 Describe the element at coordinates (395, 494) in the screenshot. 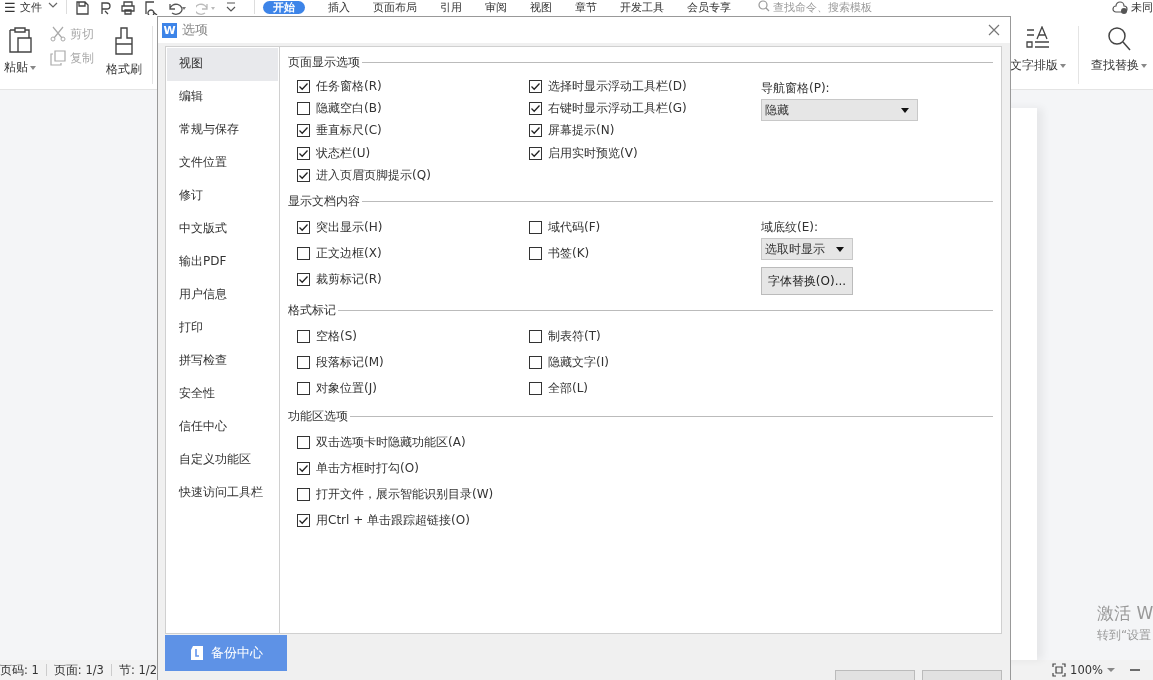

I see `checkbox-option: 打开文件，展示智能识别目录(W)` at that location.